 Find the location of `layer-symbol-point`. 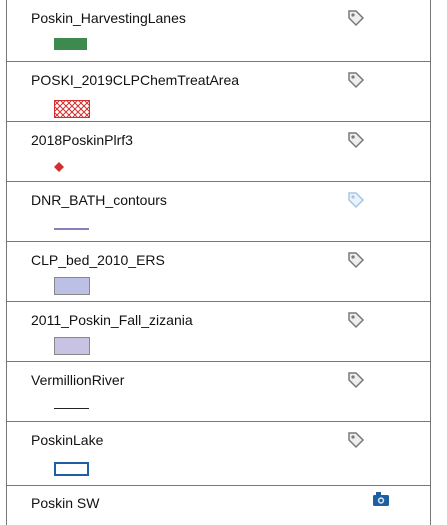

layer-symbol-point is located at coordinates (59, 167).